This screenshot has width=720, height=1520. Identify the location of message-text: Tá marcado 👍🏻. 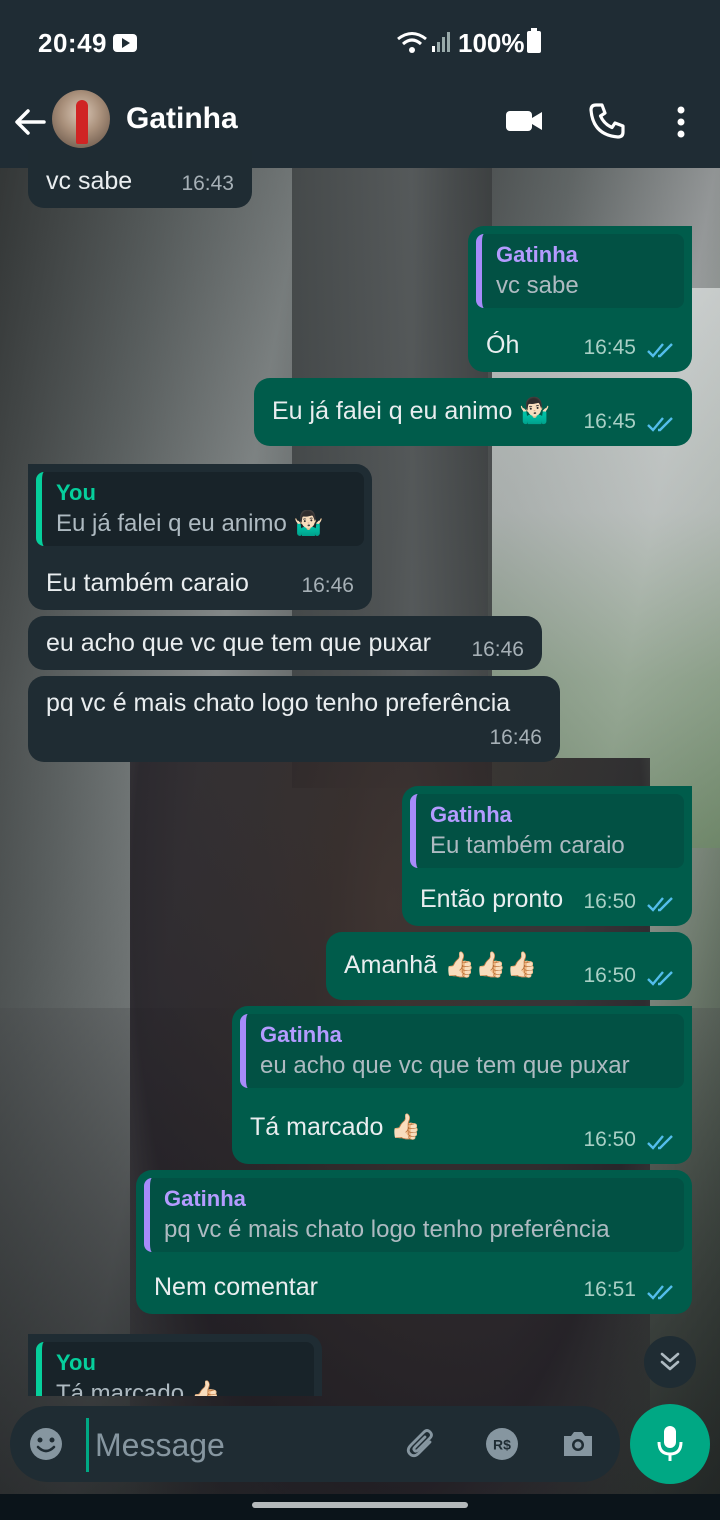
(336, 1127).